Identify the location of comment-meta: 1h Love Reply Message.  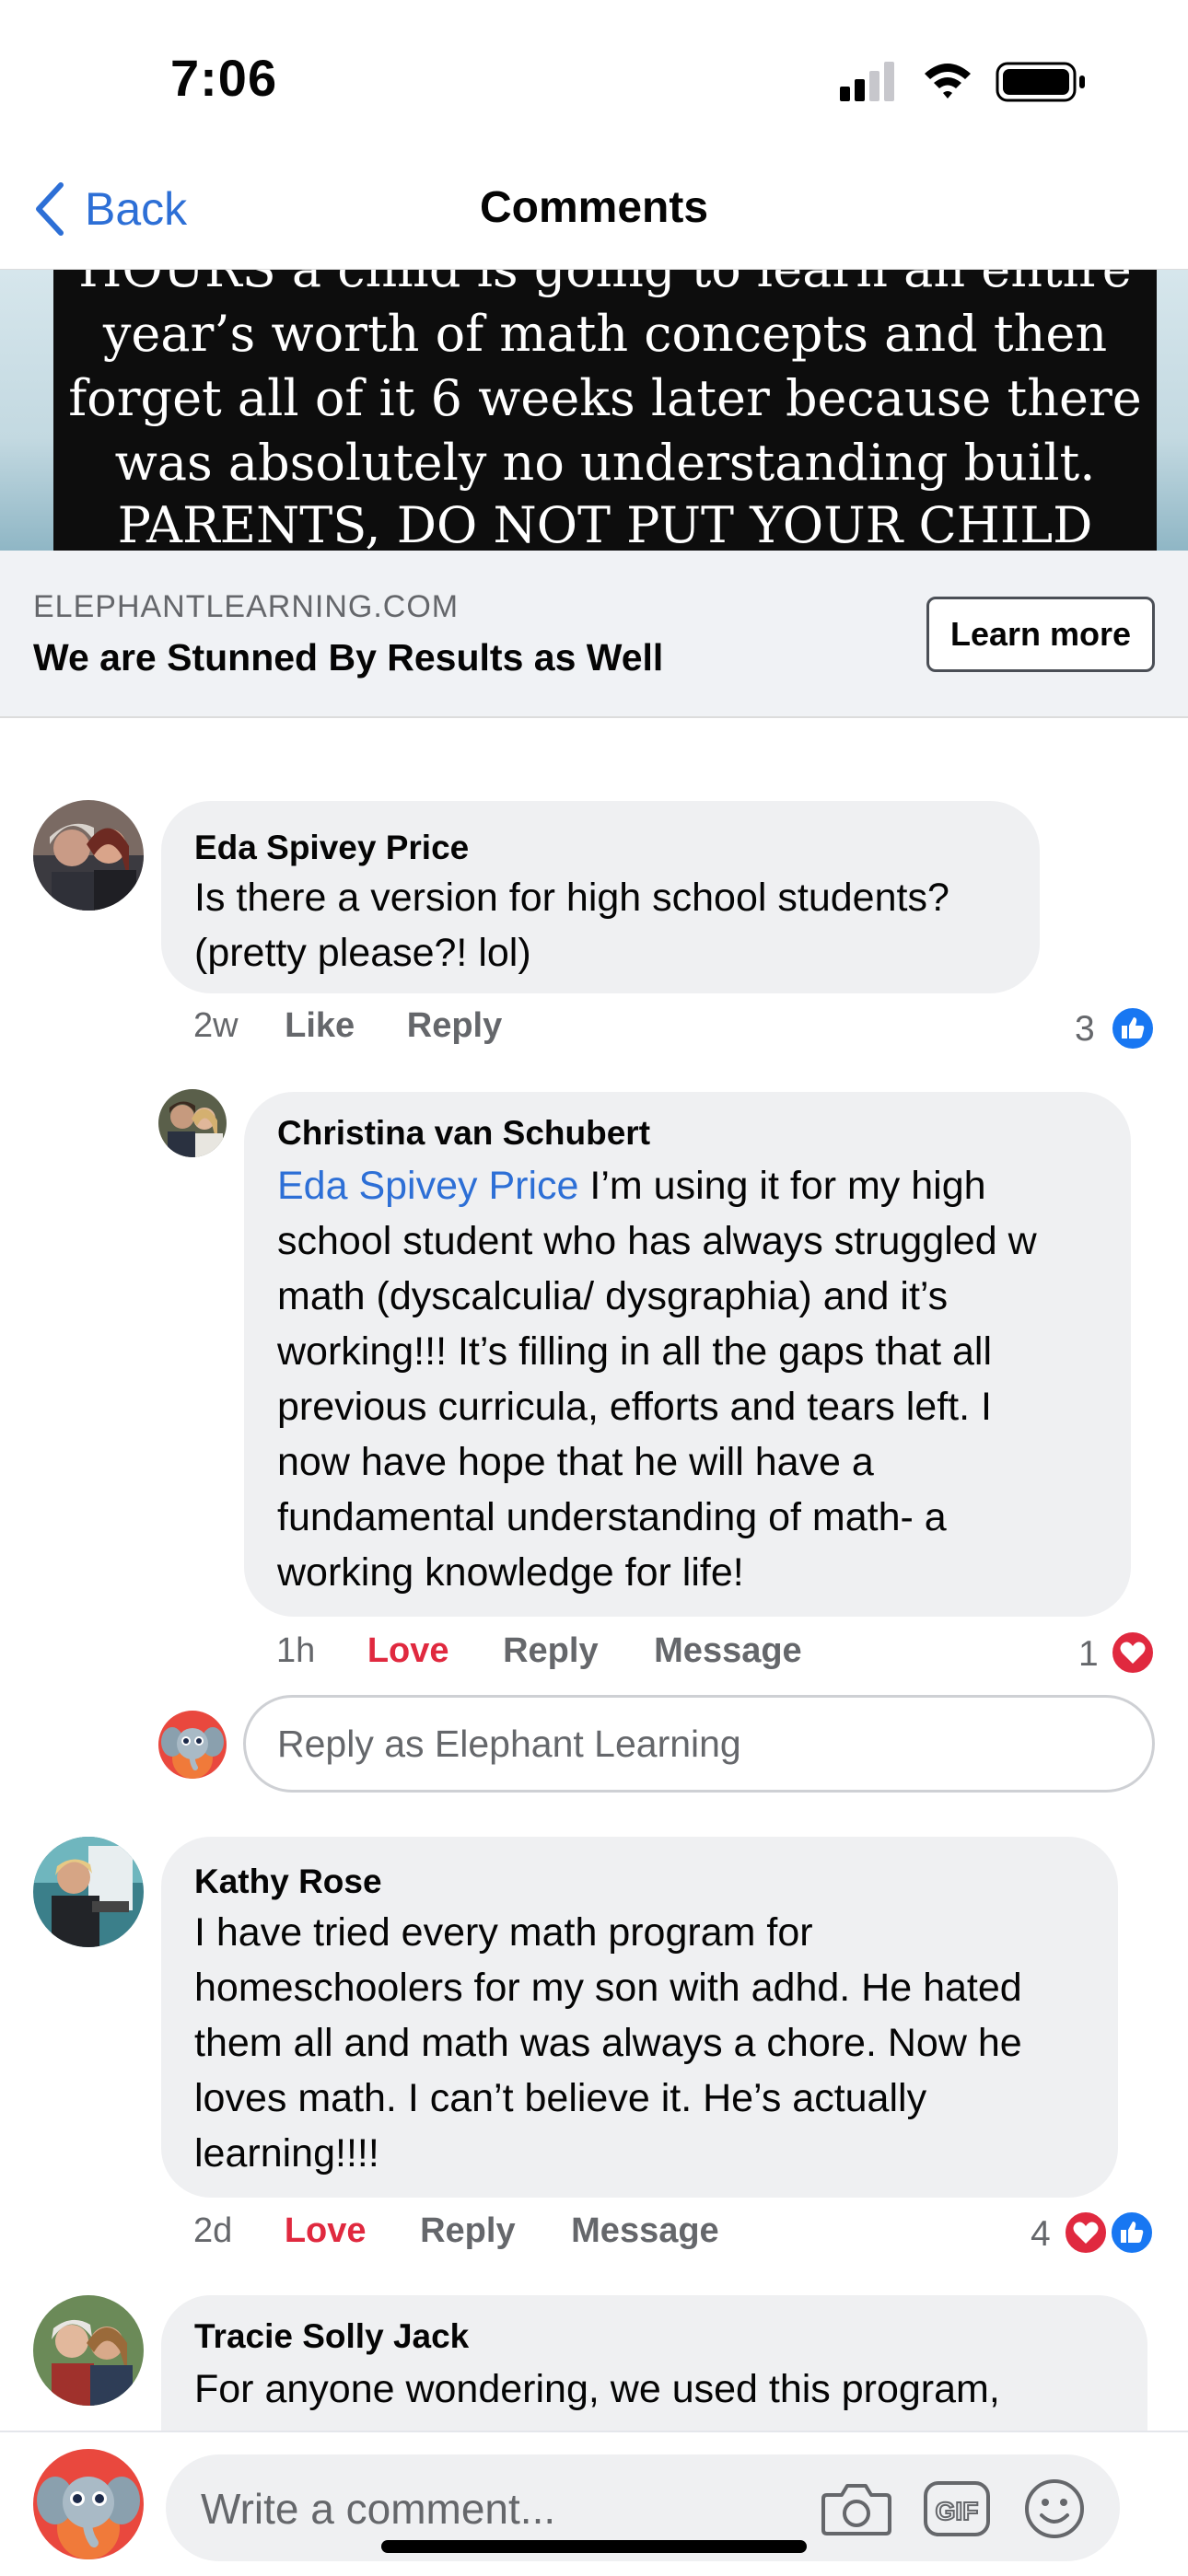
(539, 1651).